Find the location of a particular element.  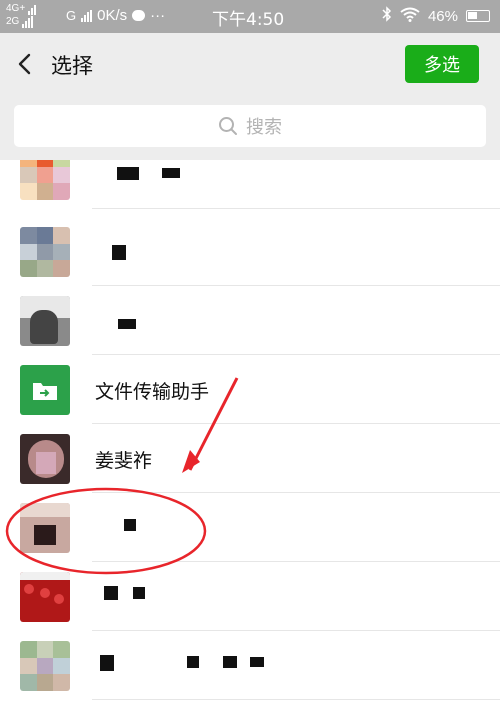

bluetooth-icon is located at coordinates (387, 16).